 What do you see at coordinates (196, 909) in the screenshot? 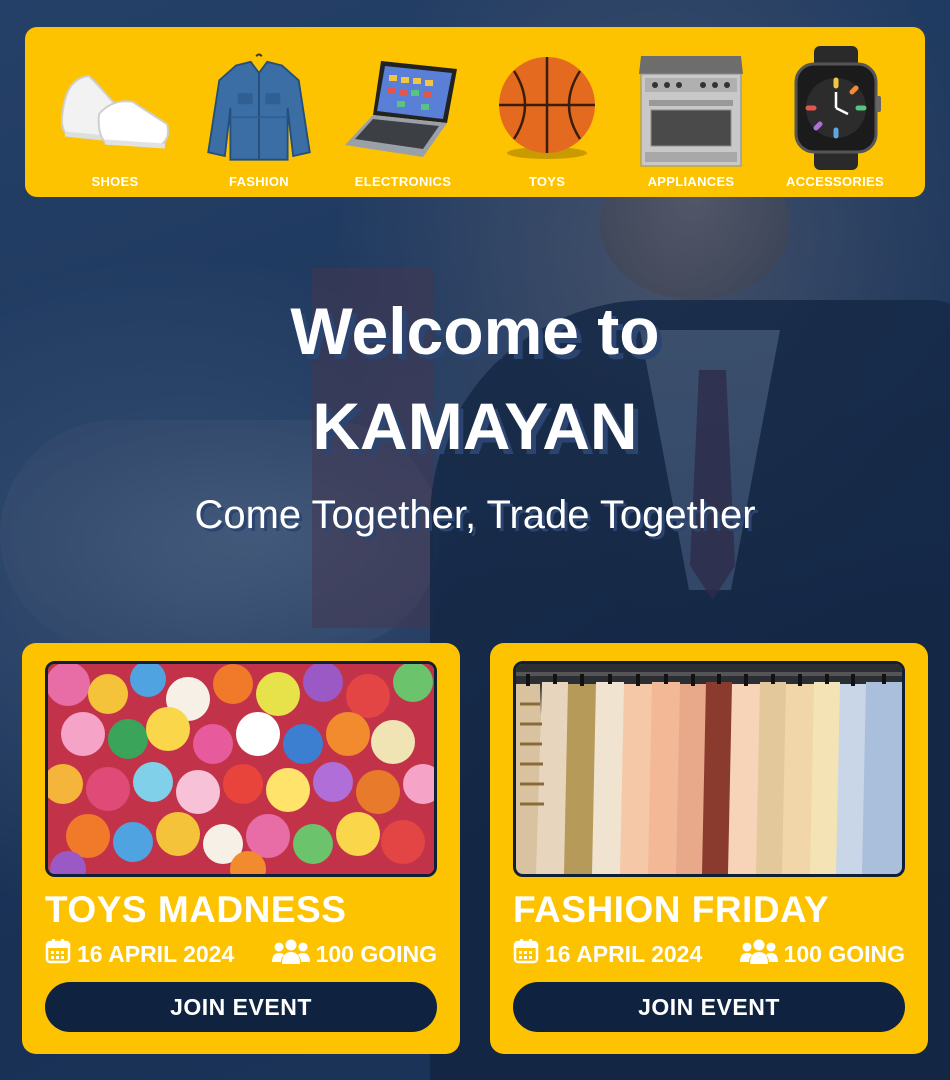
I see `event-title: TOYS MADNESS` at bounding box center [196, 909].